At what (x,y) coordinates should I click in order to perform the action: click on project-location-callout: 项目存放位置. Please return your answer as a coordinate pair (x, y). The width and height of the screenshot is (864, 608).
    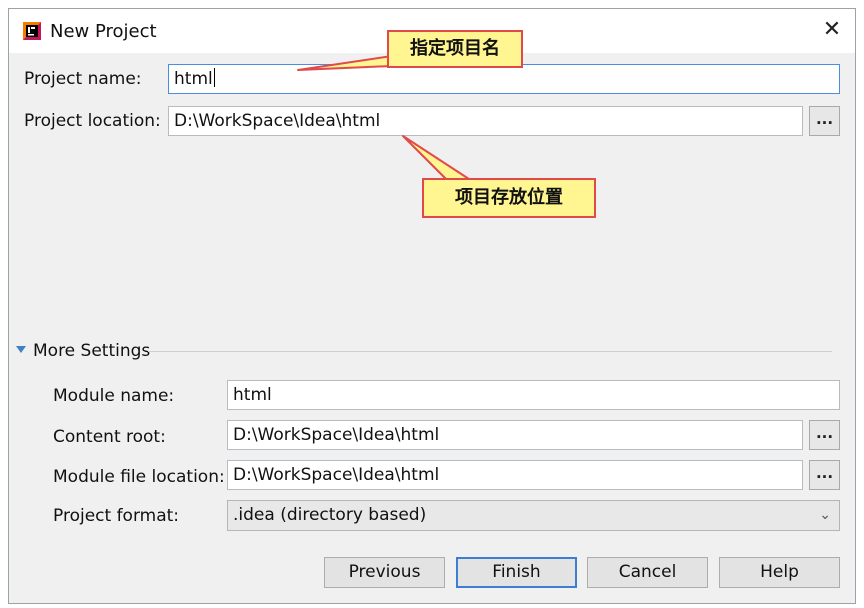
    Looking at the image, I should click on (509, 198).